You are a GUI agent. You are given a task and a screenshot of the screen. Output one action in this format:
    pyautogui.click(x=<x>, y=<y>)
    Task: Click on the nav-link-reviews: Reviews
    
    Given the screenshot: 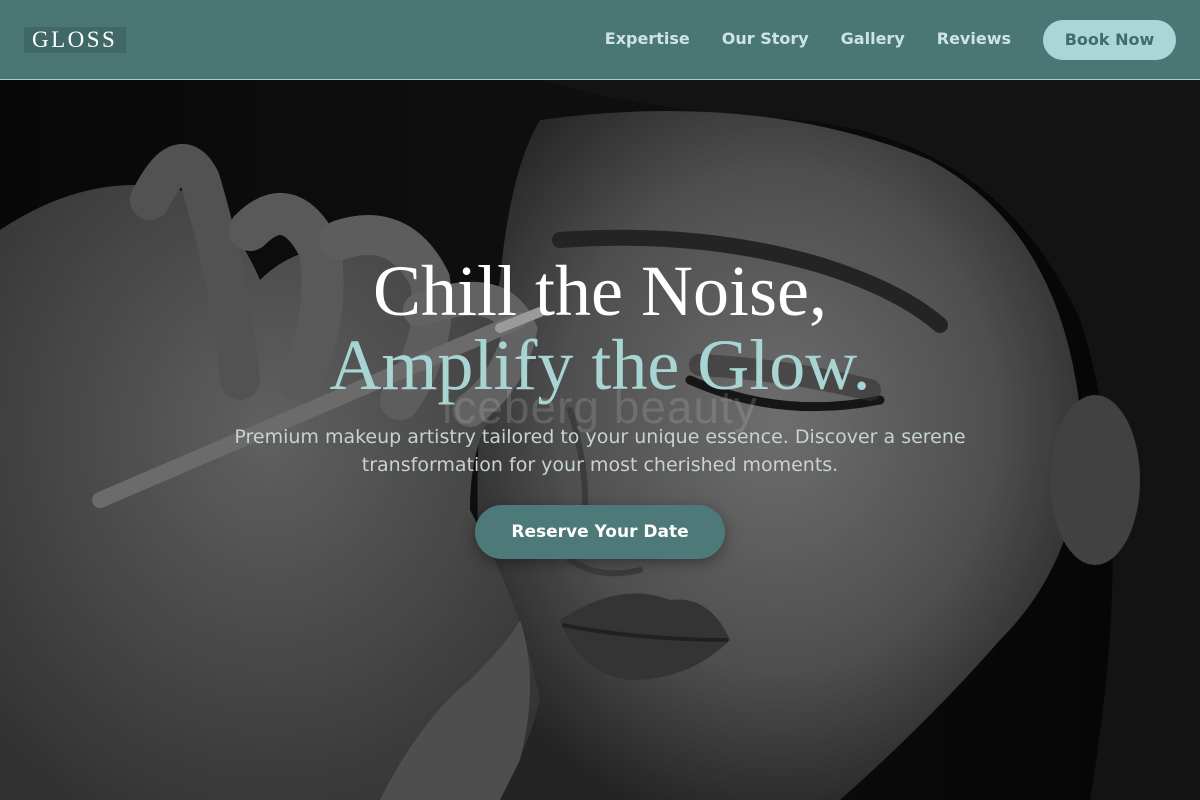 What is the action you would take?
    pyautogui.click(x=974, y=39)
    